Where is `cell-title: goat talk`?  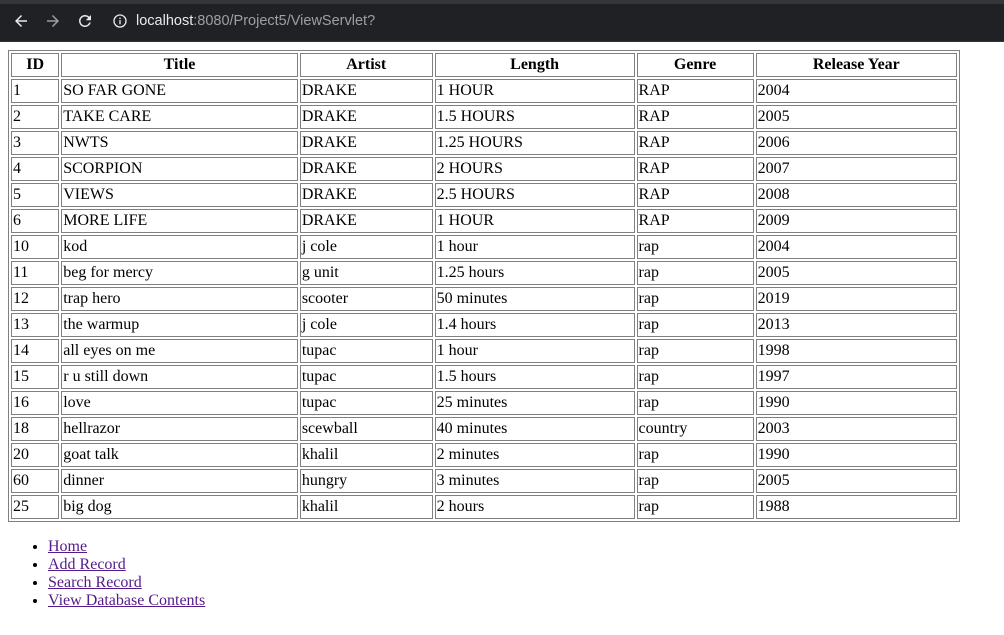 cell-title: goat talk is located at coordinates (179, 455).